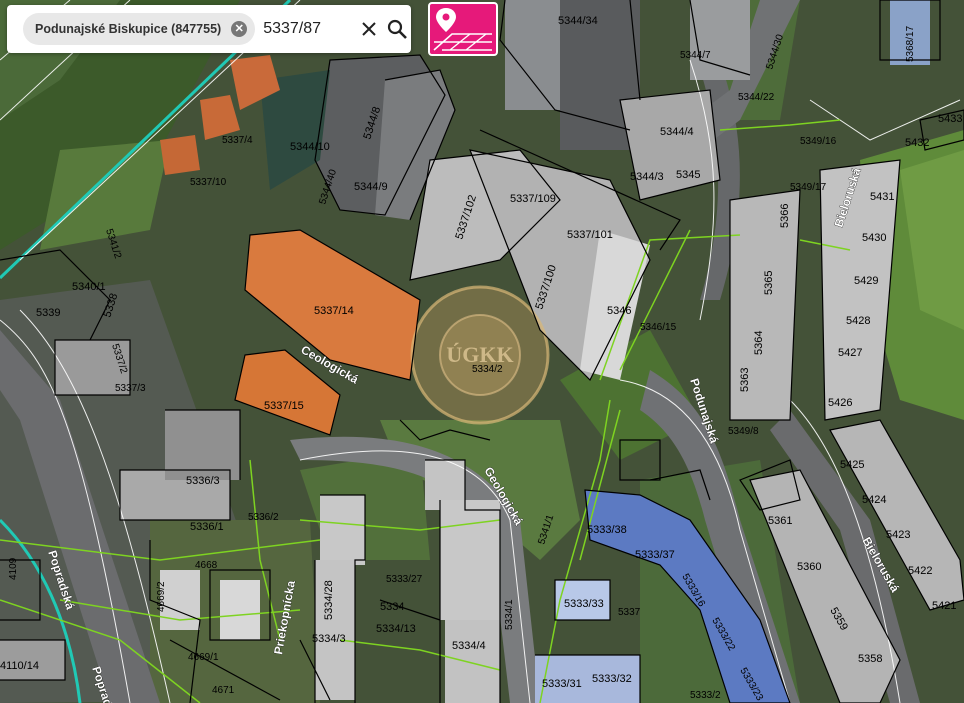 The width and height of the screenshot is (964, 703). Describe the element at coordinates (866, 281) in the screenshot. I see `svg-text: 5429` at that location.